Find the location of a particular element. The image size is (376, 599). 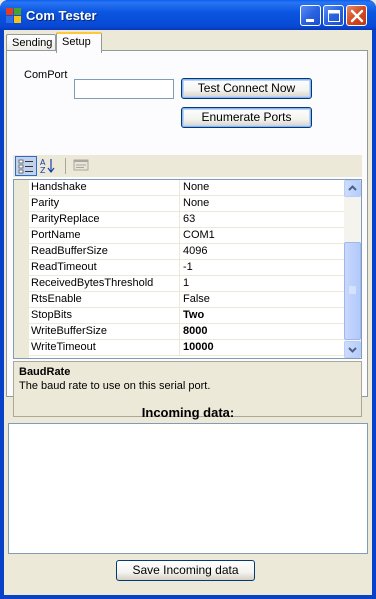

property-row: WriteBufferSize 8000 is located at coordinates (187, 332).